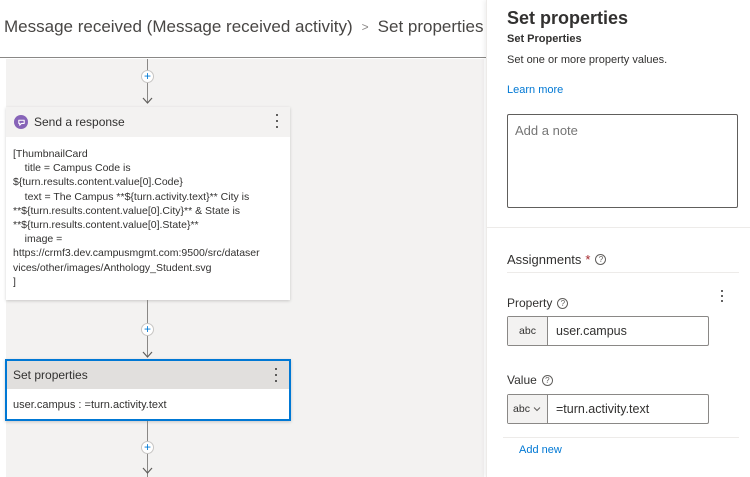  Describe the element at coordinates (522, 380) in the screenshot. I see `value-label-text: Value` at that location.